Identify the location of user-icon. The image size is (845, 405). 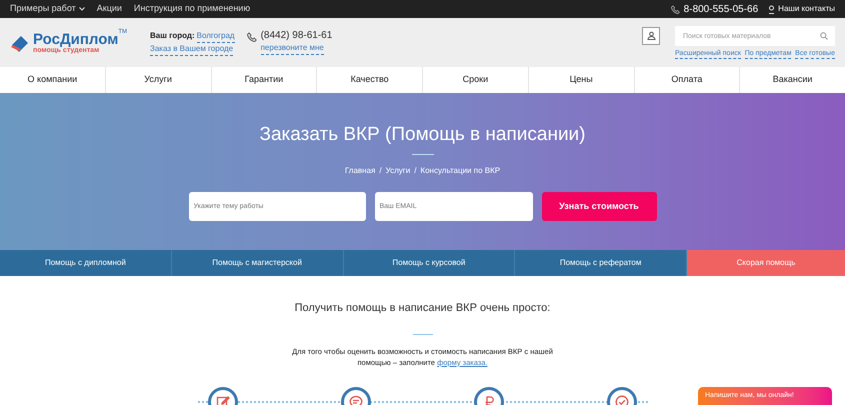
(651, 35).